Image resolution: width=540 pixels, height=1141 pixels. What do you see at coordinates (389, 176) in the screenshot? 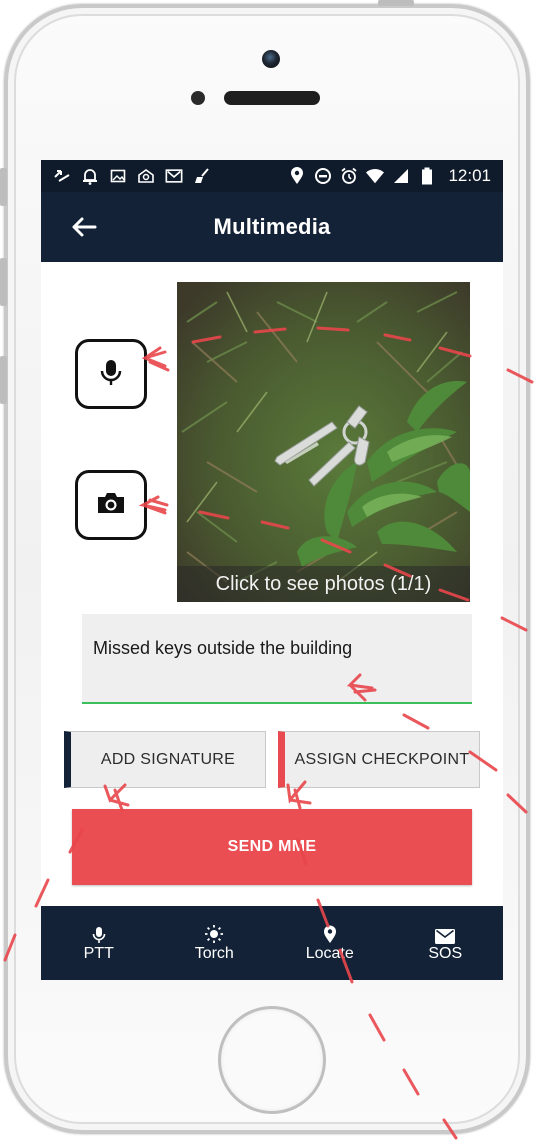
I see `status-right-icons: 12:01` at bounding box center [389, 176].